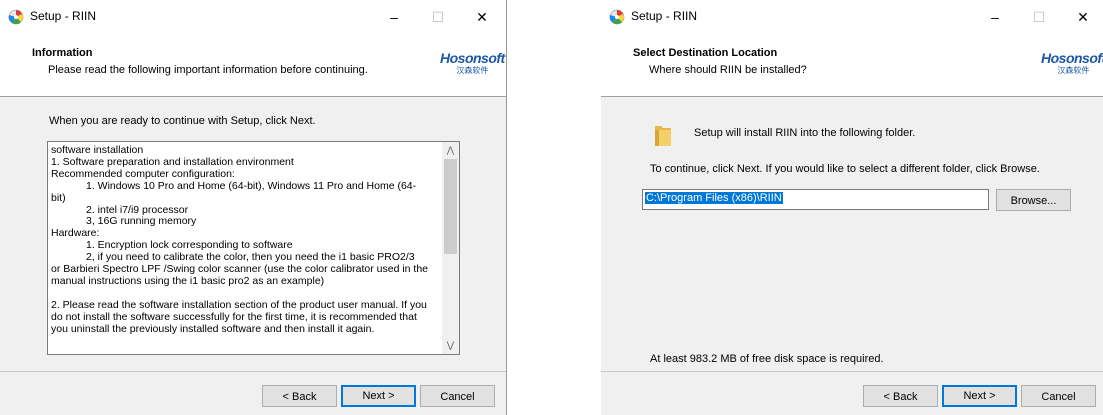 Image resolution: width=1103 pixels, height=415 pixels. I want to click on memo-line: 3, 16G running memory, so click(124, 221).